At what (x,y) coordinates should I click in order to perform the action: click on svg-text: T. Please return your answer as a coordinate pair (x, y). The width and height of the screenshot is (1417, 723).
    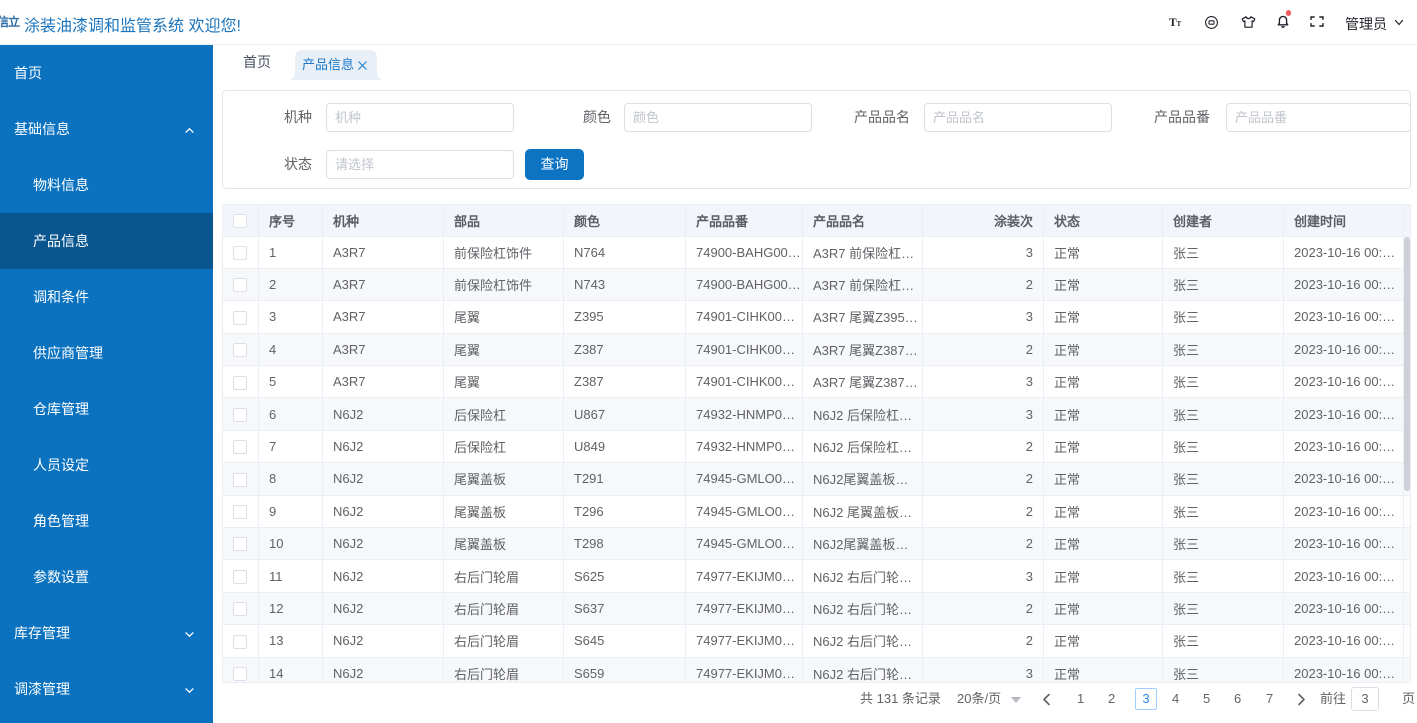
    Looking at the image, I should click on (1179, 23).